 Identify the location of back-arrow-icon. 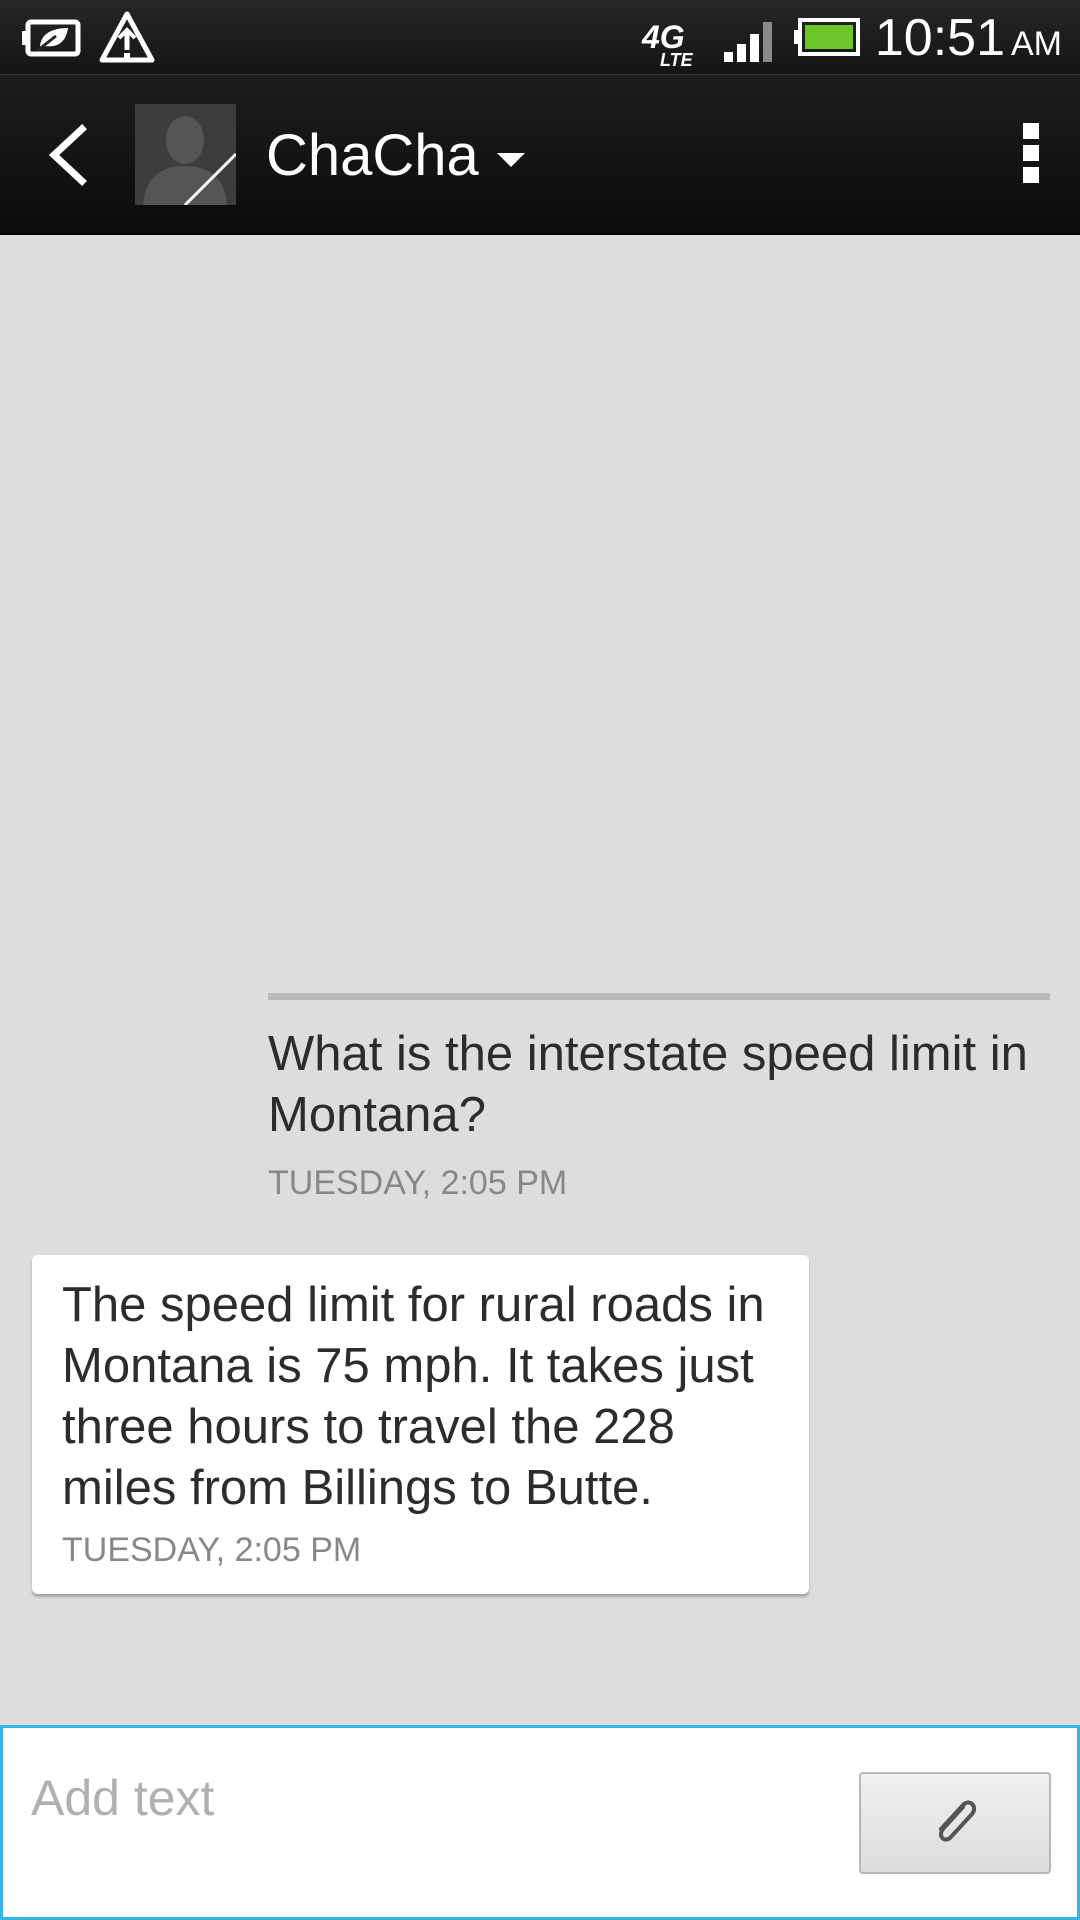
(67, 155).